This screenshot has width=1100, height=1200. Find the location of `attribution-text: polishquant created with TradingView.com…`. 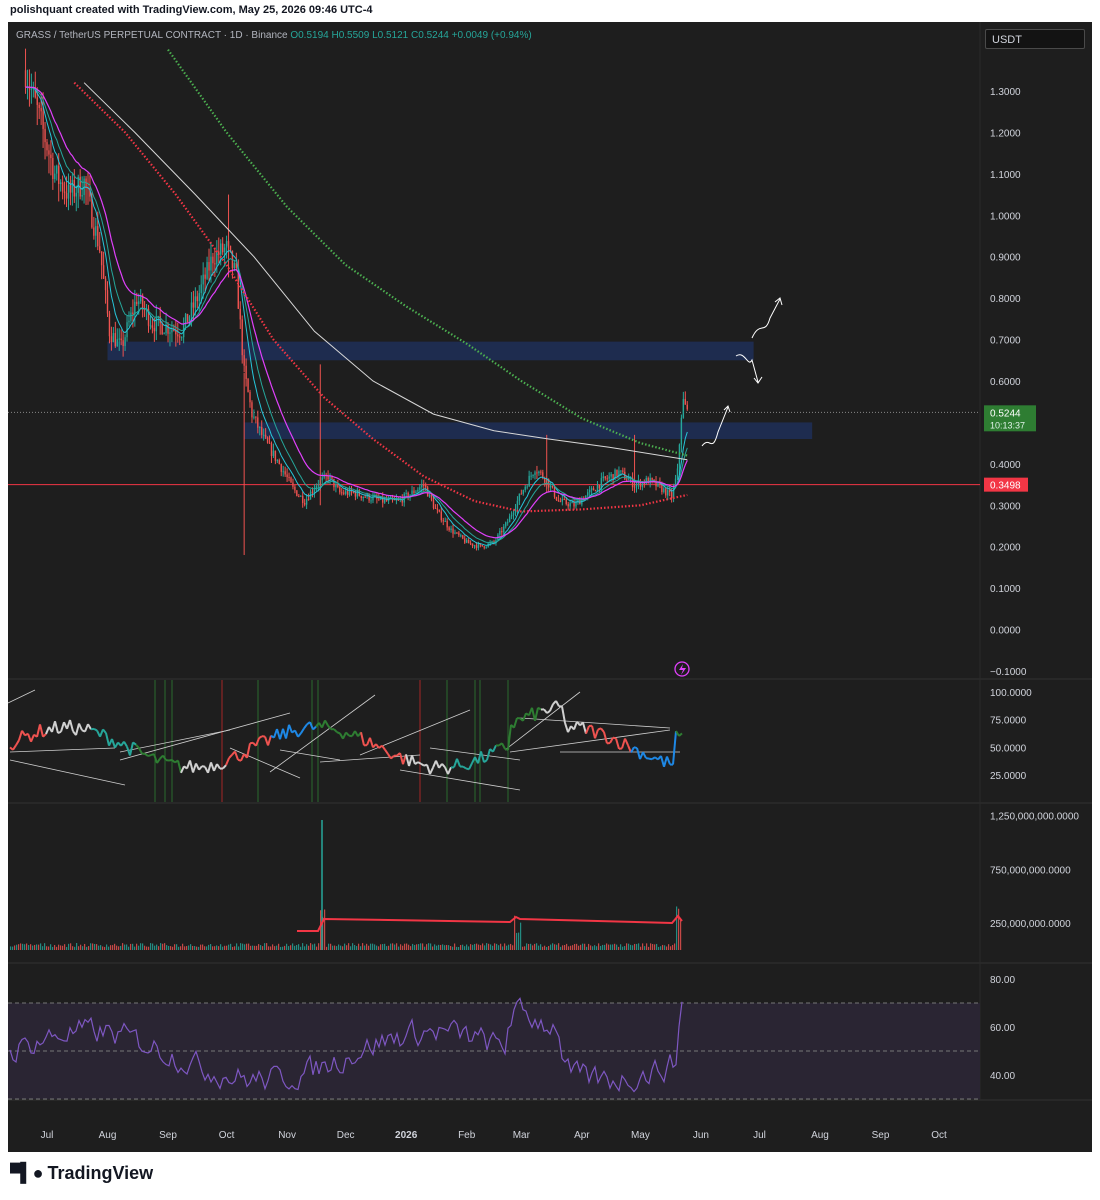

attribution-text: polishquant created with TradingView.com… is located at coordinates (191, 10).